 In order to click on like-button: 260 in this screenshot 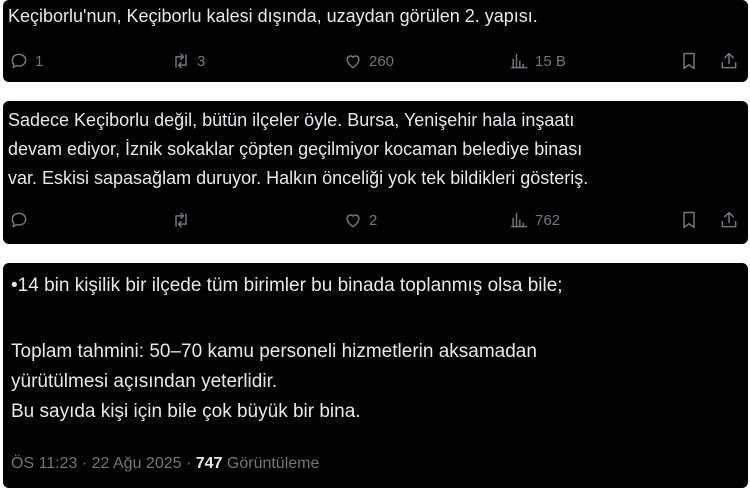, I will do `click(368, 61)`.